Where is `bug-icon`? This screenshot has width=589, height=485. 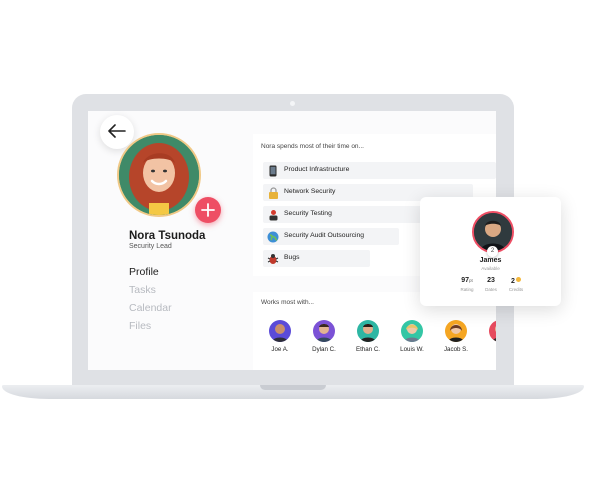
bug-icon is located at coordinates (273, 258).